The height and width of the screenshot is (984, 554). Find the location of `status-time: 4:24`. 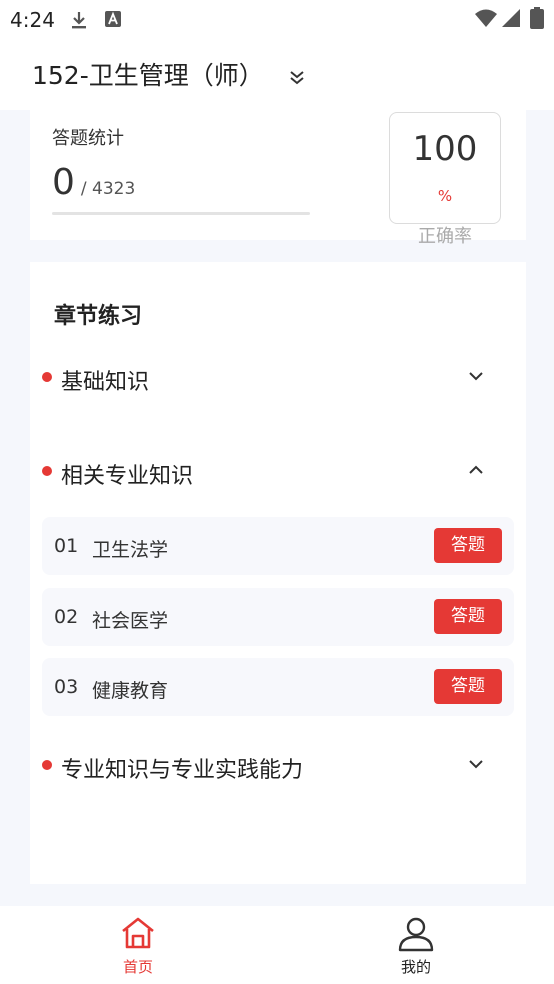

status-time: 4:24 is located at coordinates (32, 20).